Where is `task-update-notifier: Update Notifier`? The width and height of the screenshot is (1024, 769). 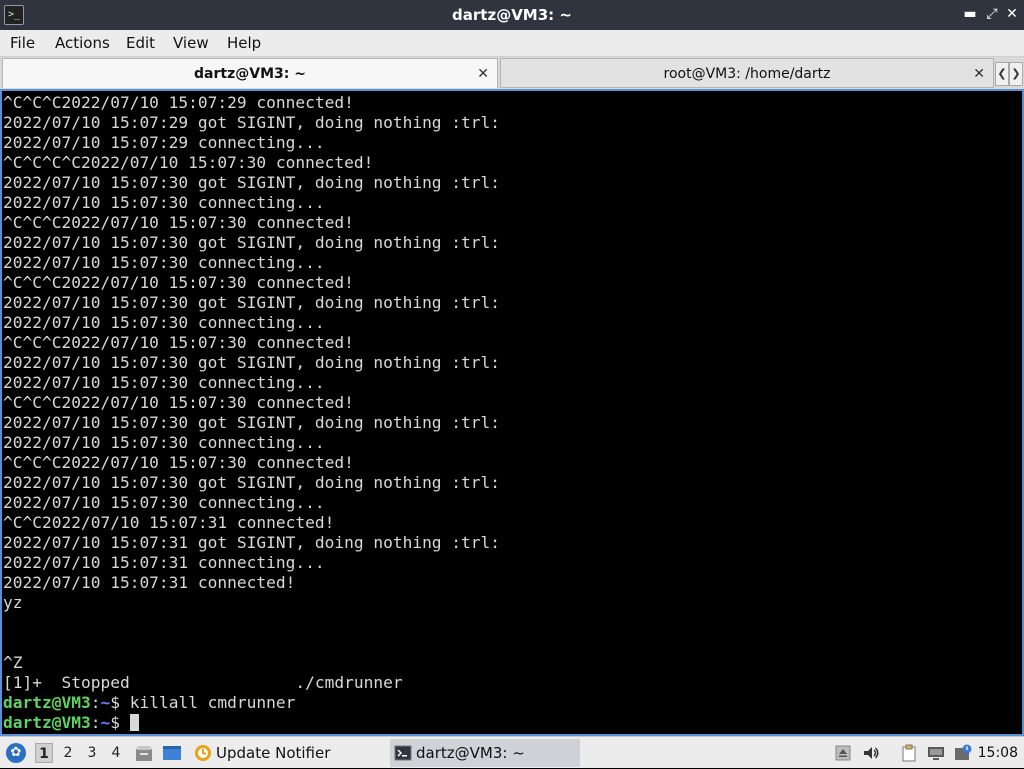
task-update-notifier: Update Notifier is located at coordinates (285, 753).